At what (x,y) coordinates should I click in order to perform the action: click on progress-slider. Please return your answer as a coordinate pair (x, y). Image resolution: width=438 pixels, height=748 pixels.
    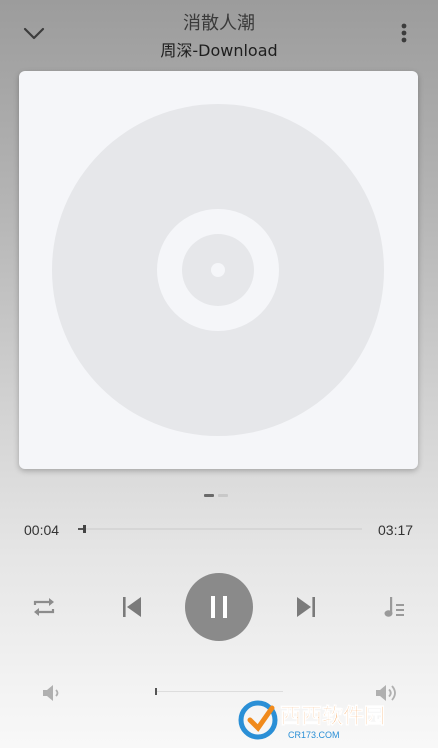
    Looking at the image, I should click on (220, 529).